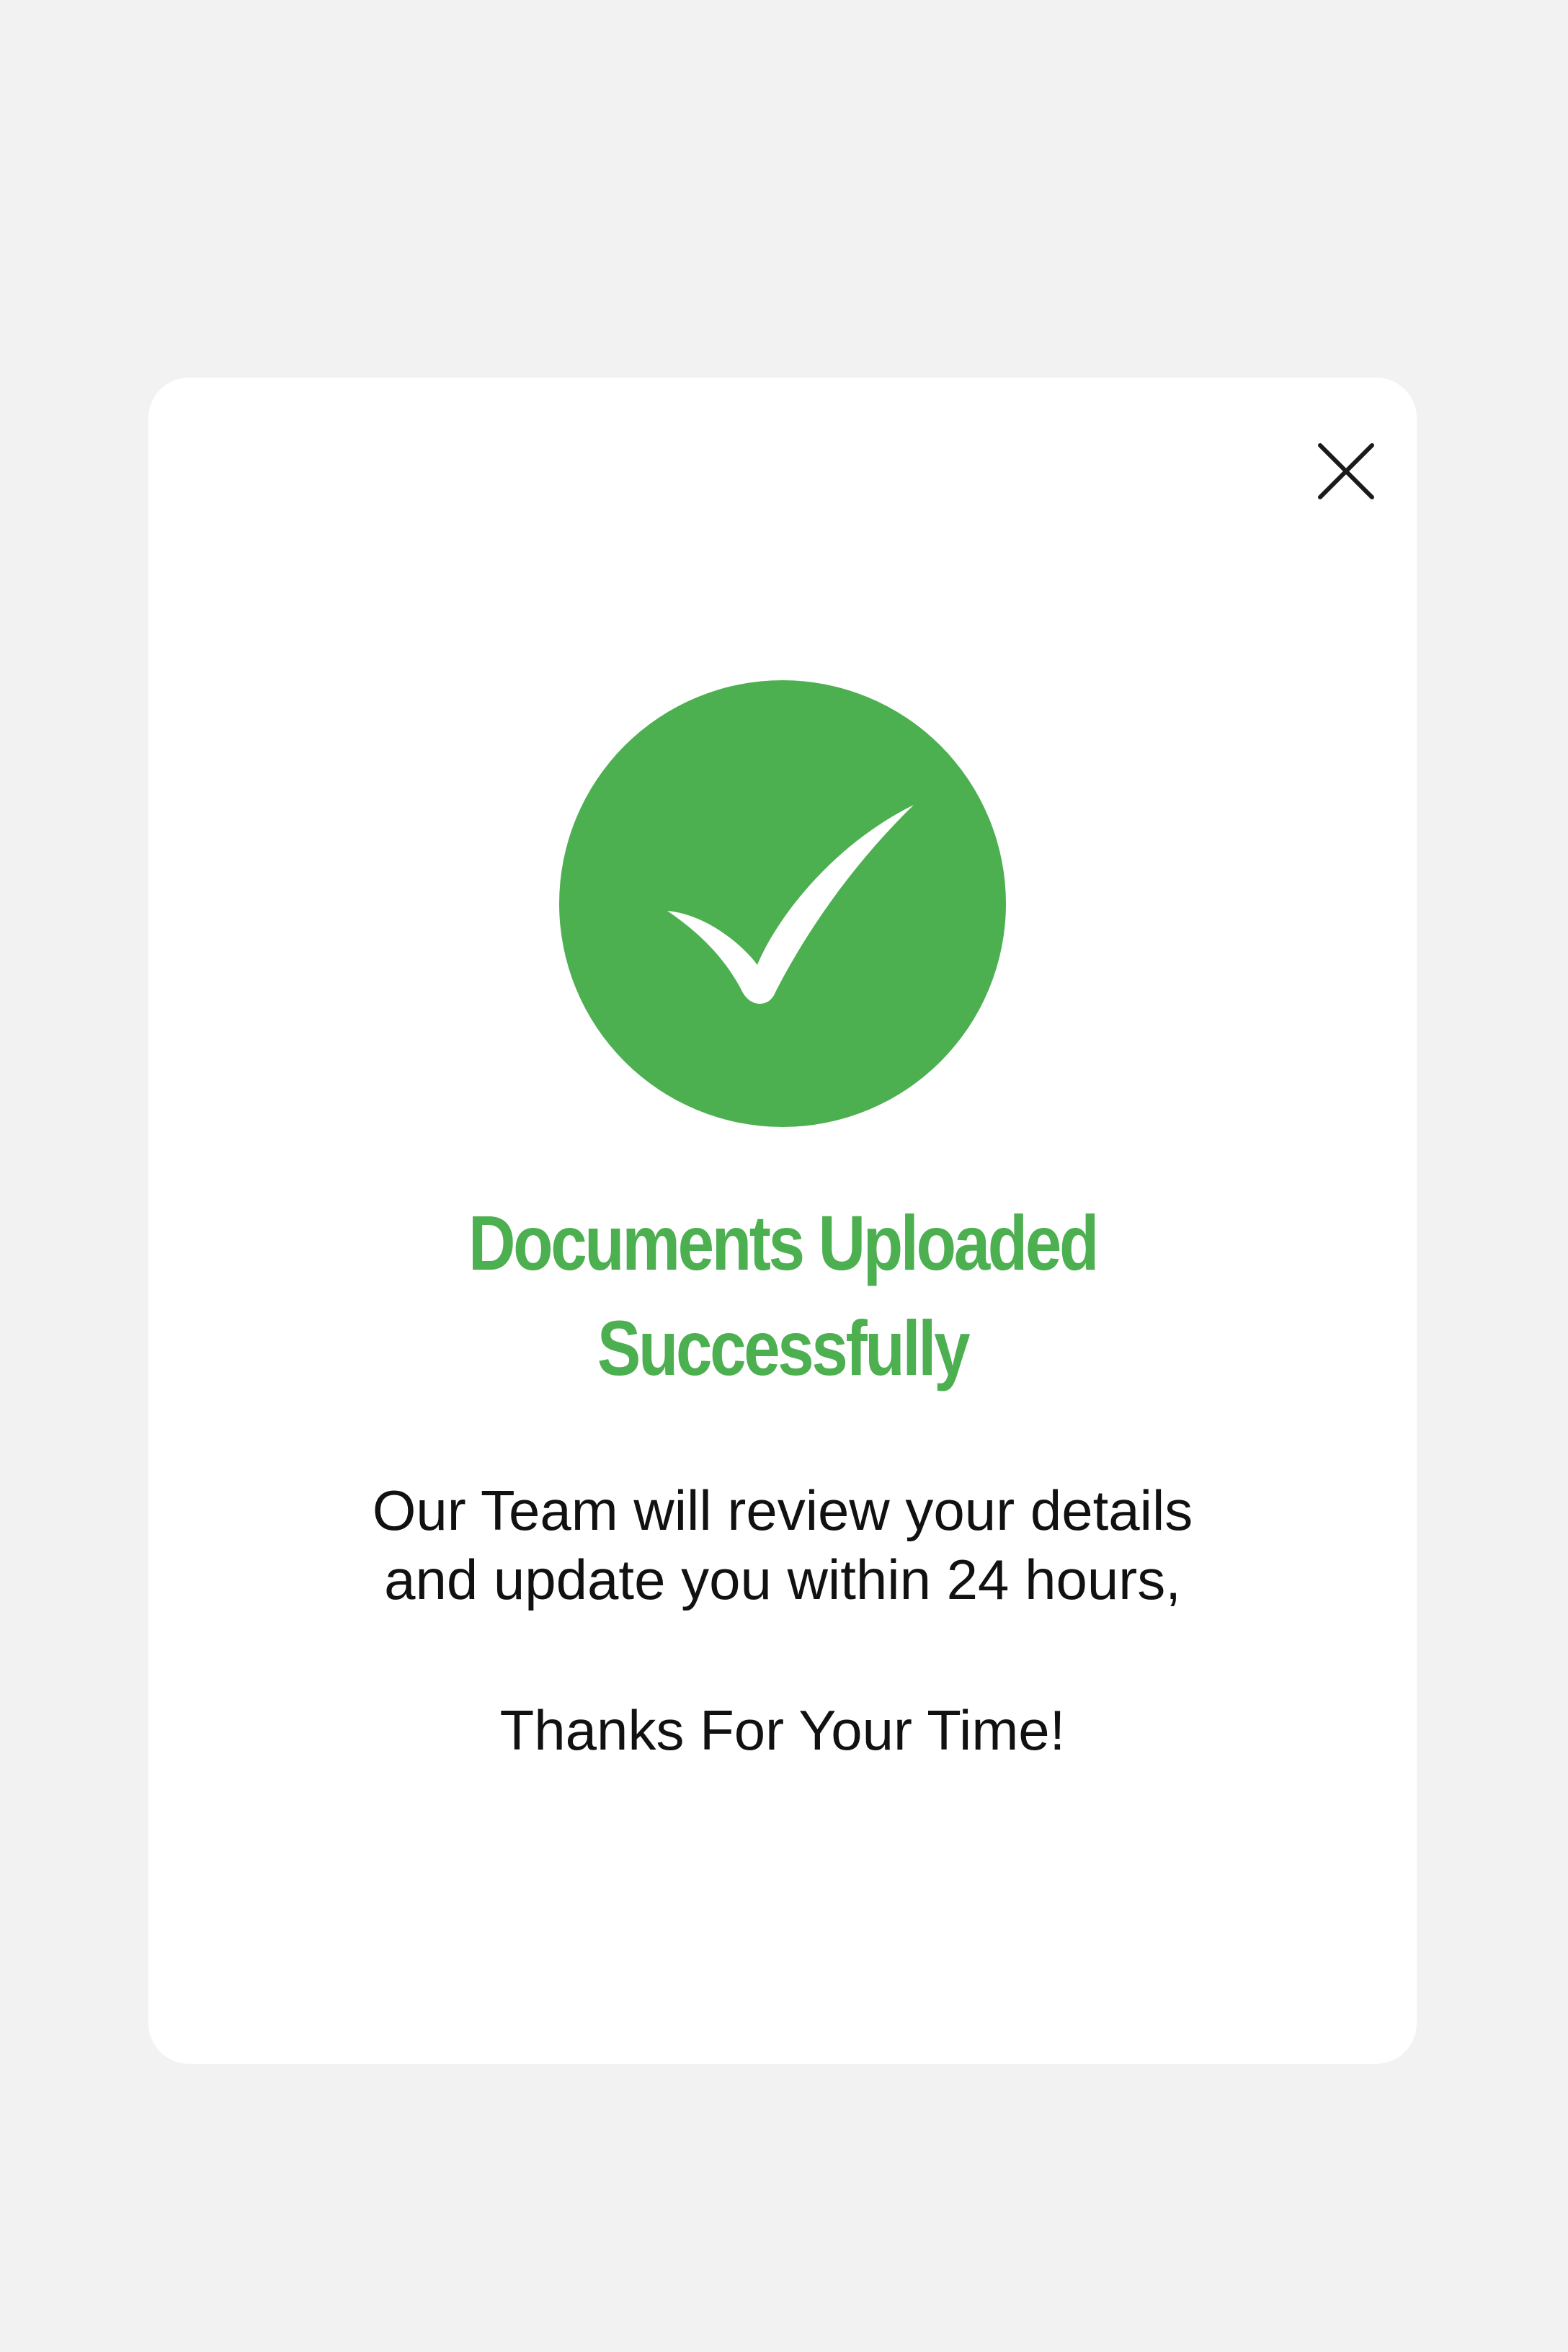 The height and width of the screenshot is (2352, 1568). Describe the element at coordinates (782, 1579) in the screenshot. I see `review-message-line-2: and update you within 24 hours,` at that location.